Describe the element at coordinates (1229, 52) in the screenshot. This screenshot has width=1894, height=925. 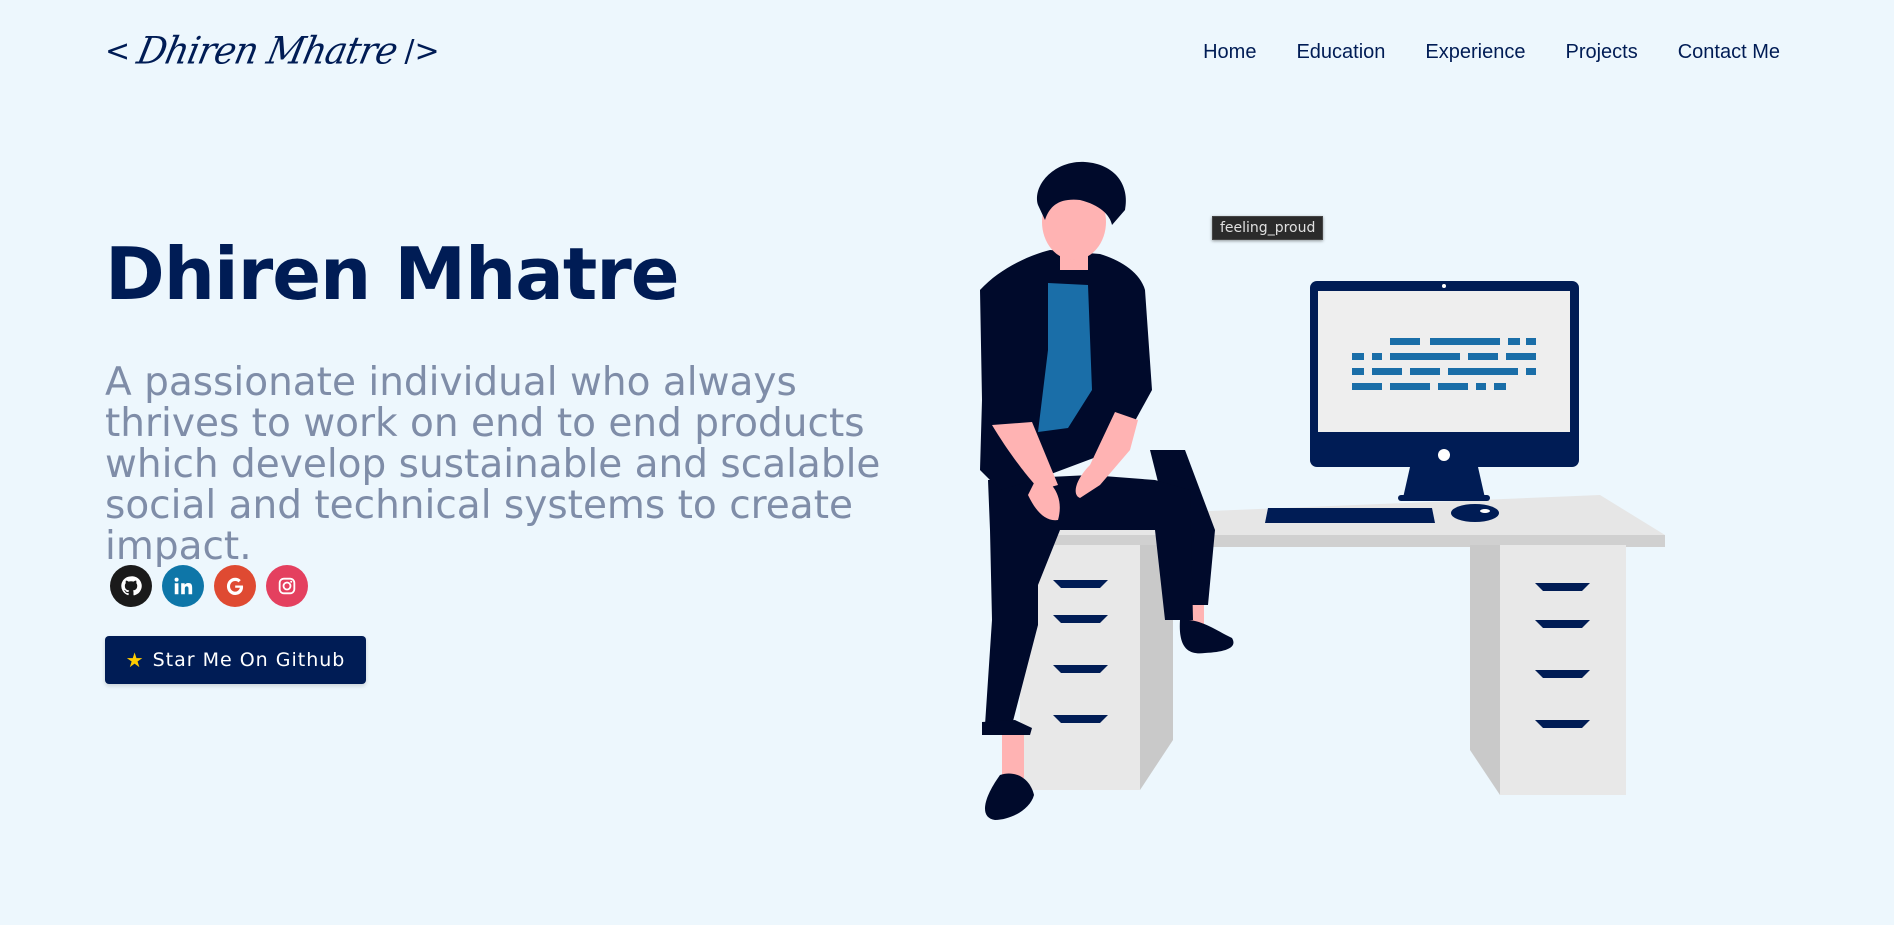
I see `nav-item-home: Home` at that location.